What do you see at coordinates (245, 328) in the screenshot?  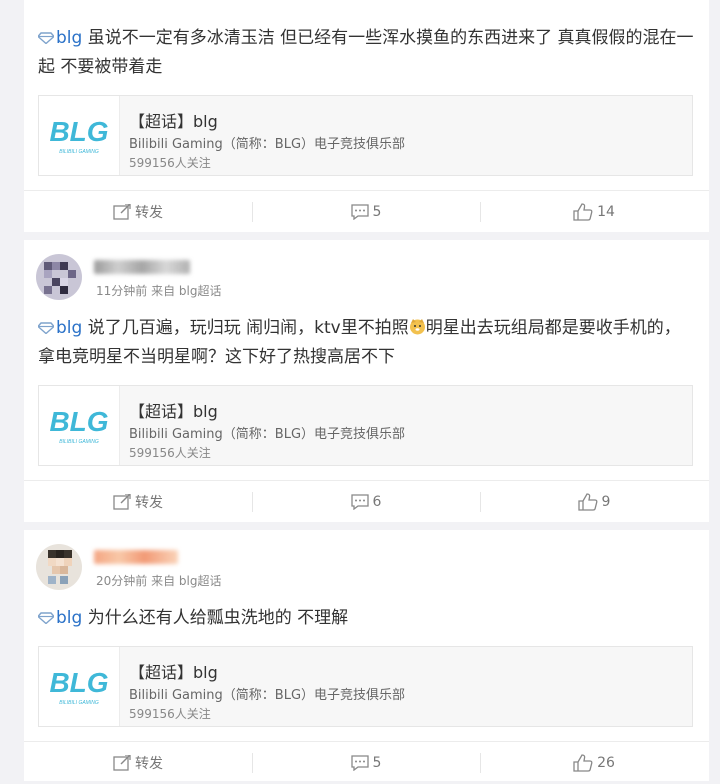 I see `post-body: 说了几百遍，玩归玩 闹归闹，ktv里不拍照` at bounding box center [245, 328].